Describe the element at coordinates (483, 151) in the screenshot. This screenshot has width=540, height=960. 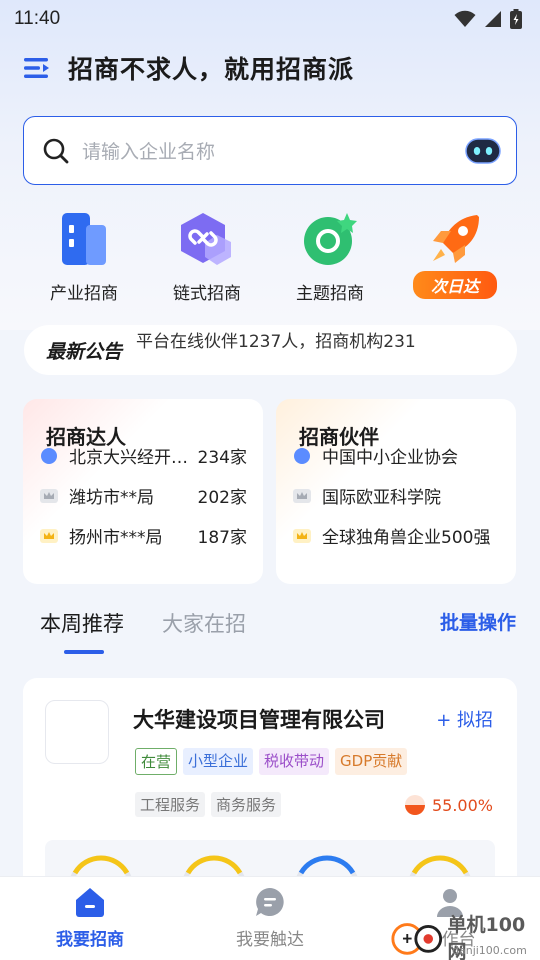
I see `ai-robot-icon` at that location.